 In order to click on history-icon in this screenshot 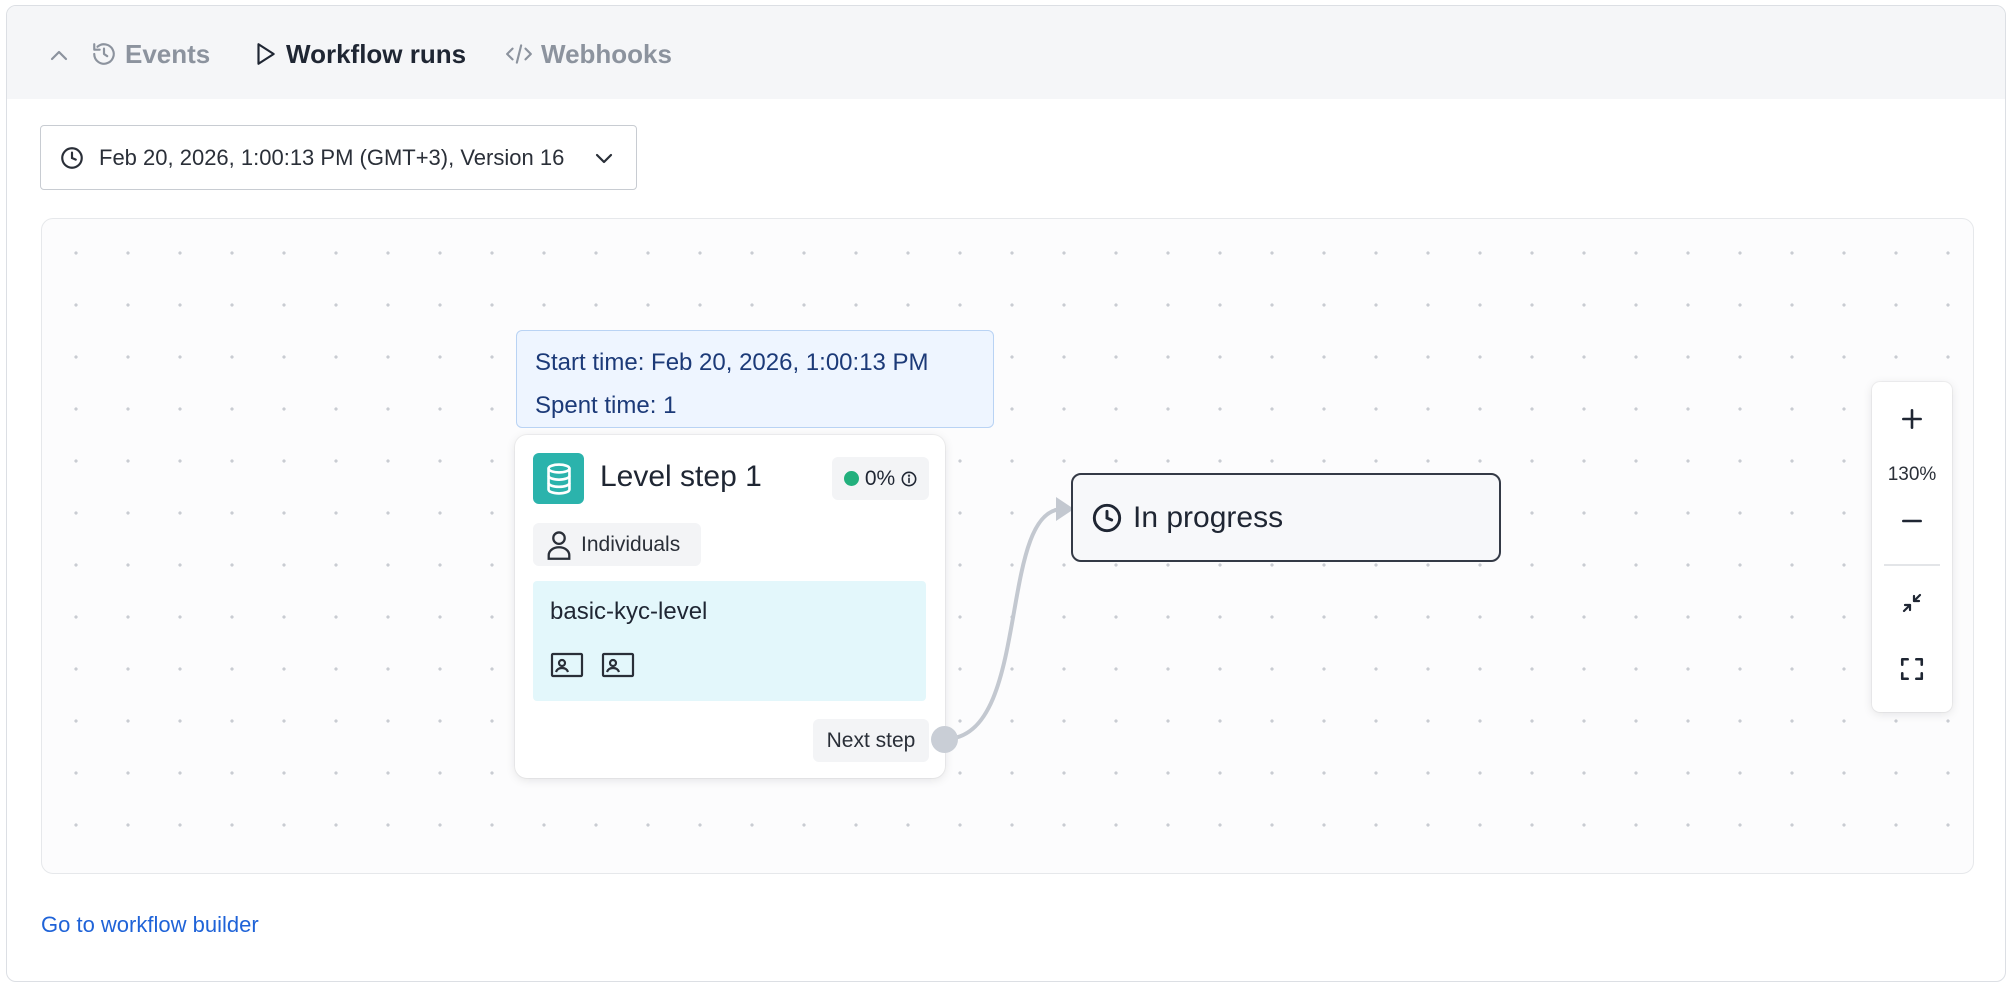, I will do `click(104, 54)`.